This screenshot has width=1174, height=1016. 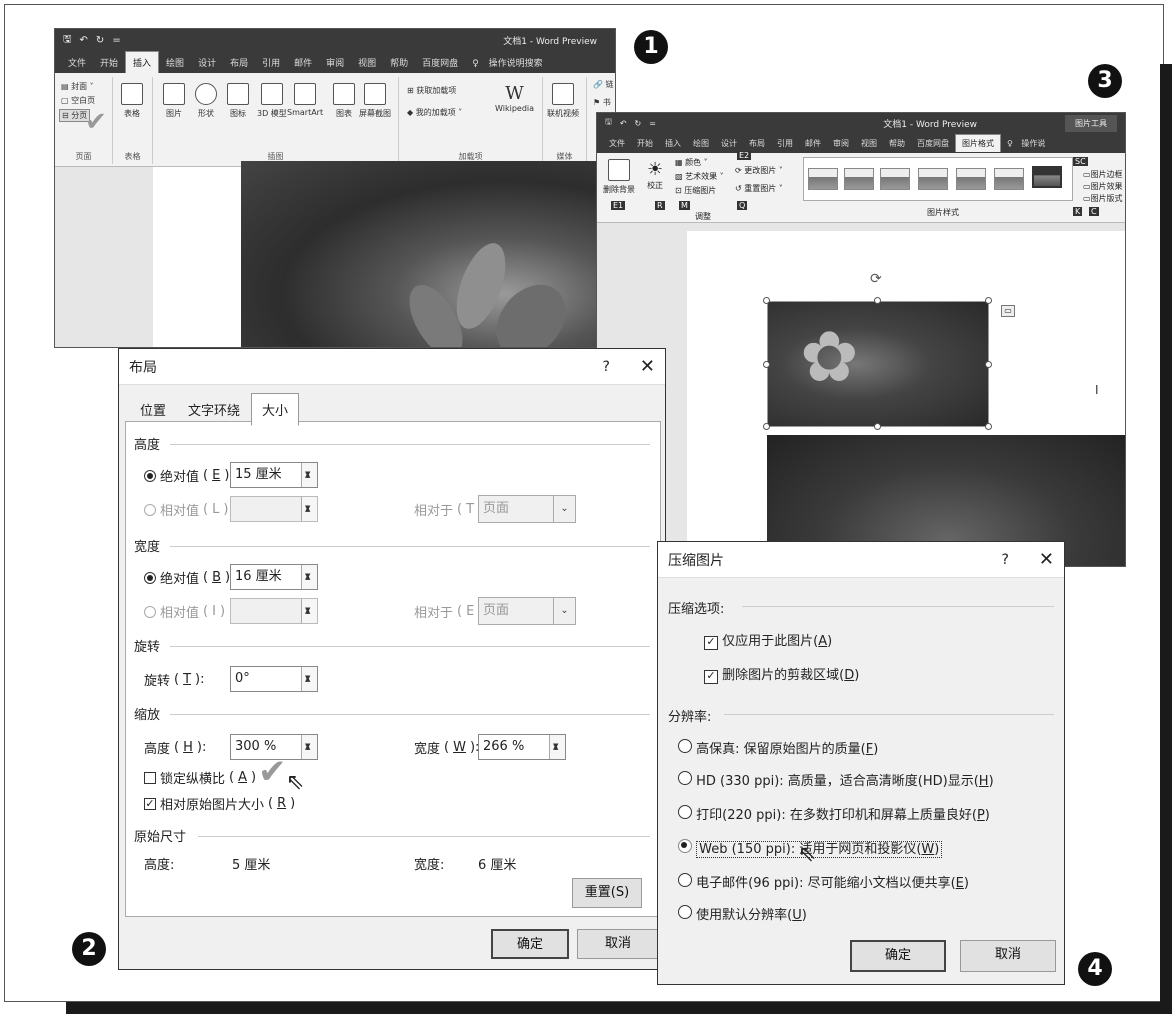 I want to click on bookmark-button: ⚑ 书, so click(x=602, y=102).